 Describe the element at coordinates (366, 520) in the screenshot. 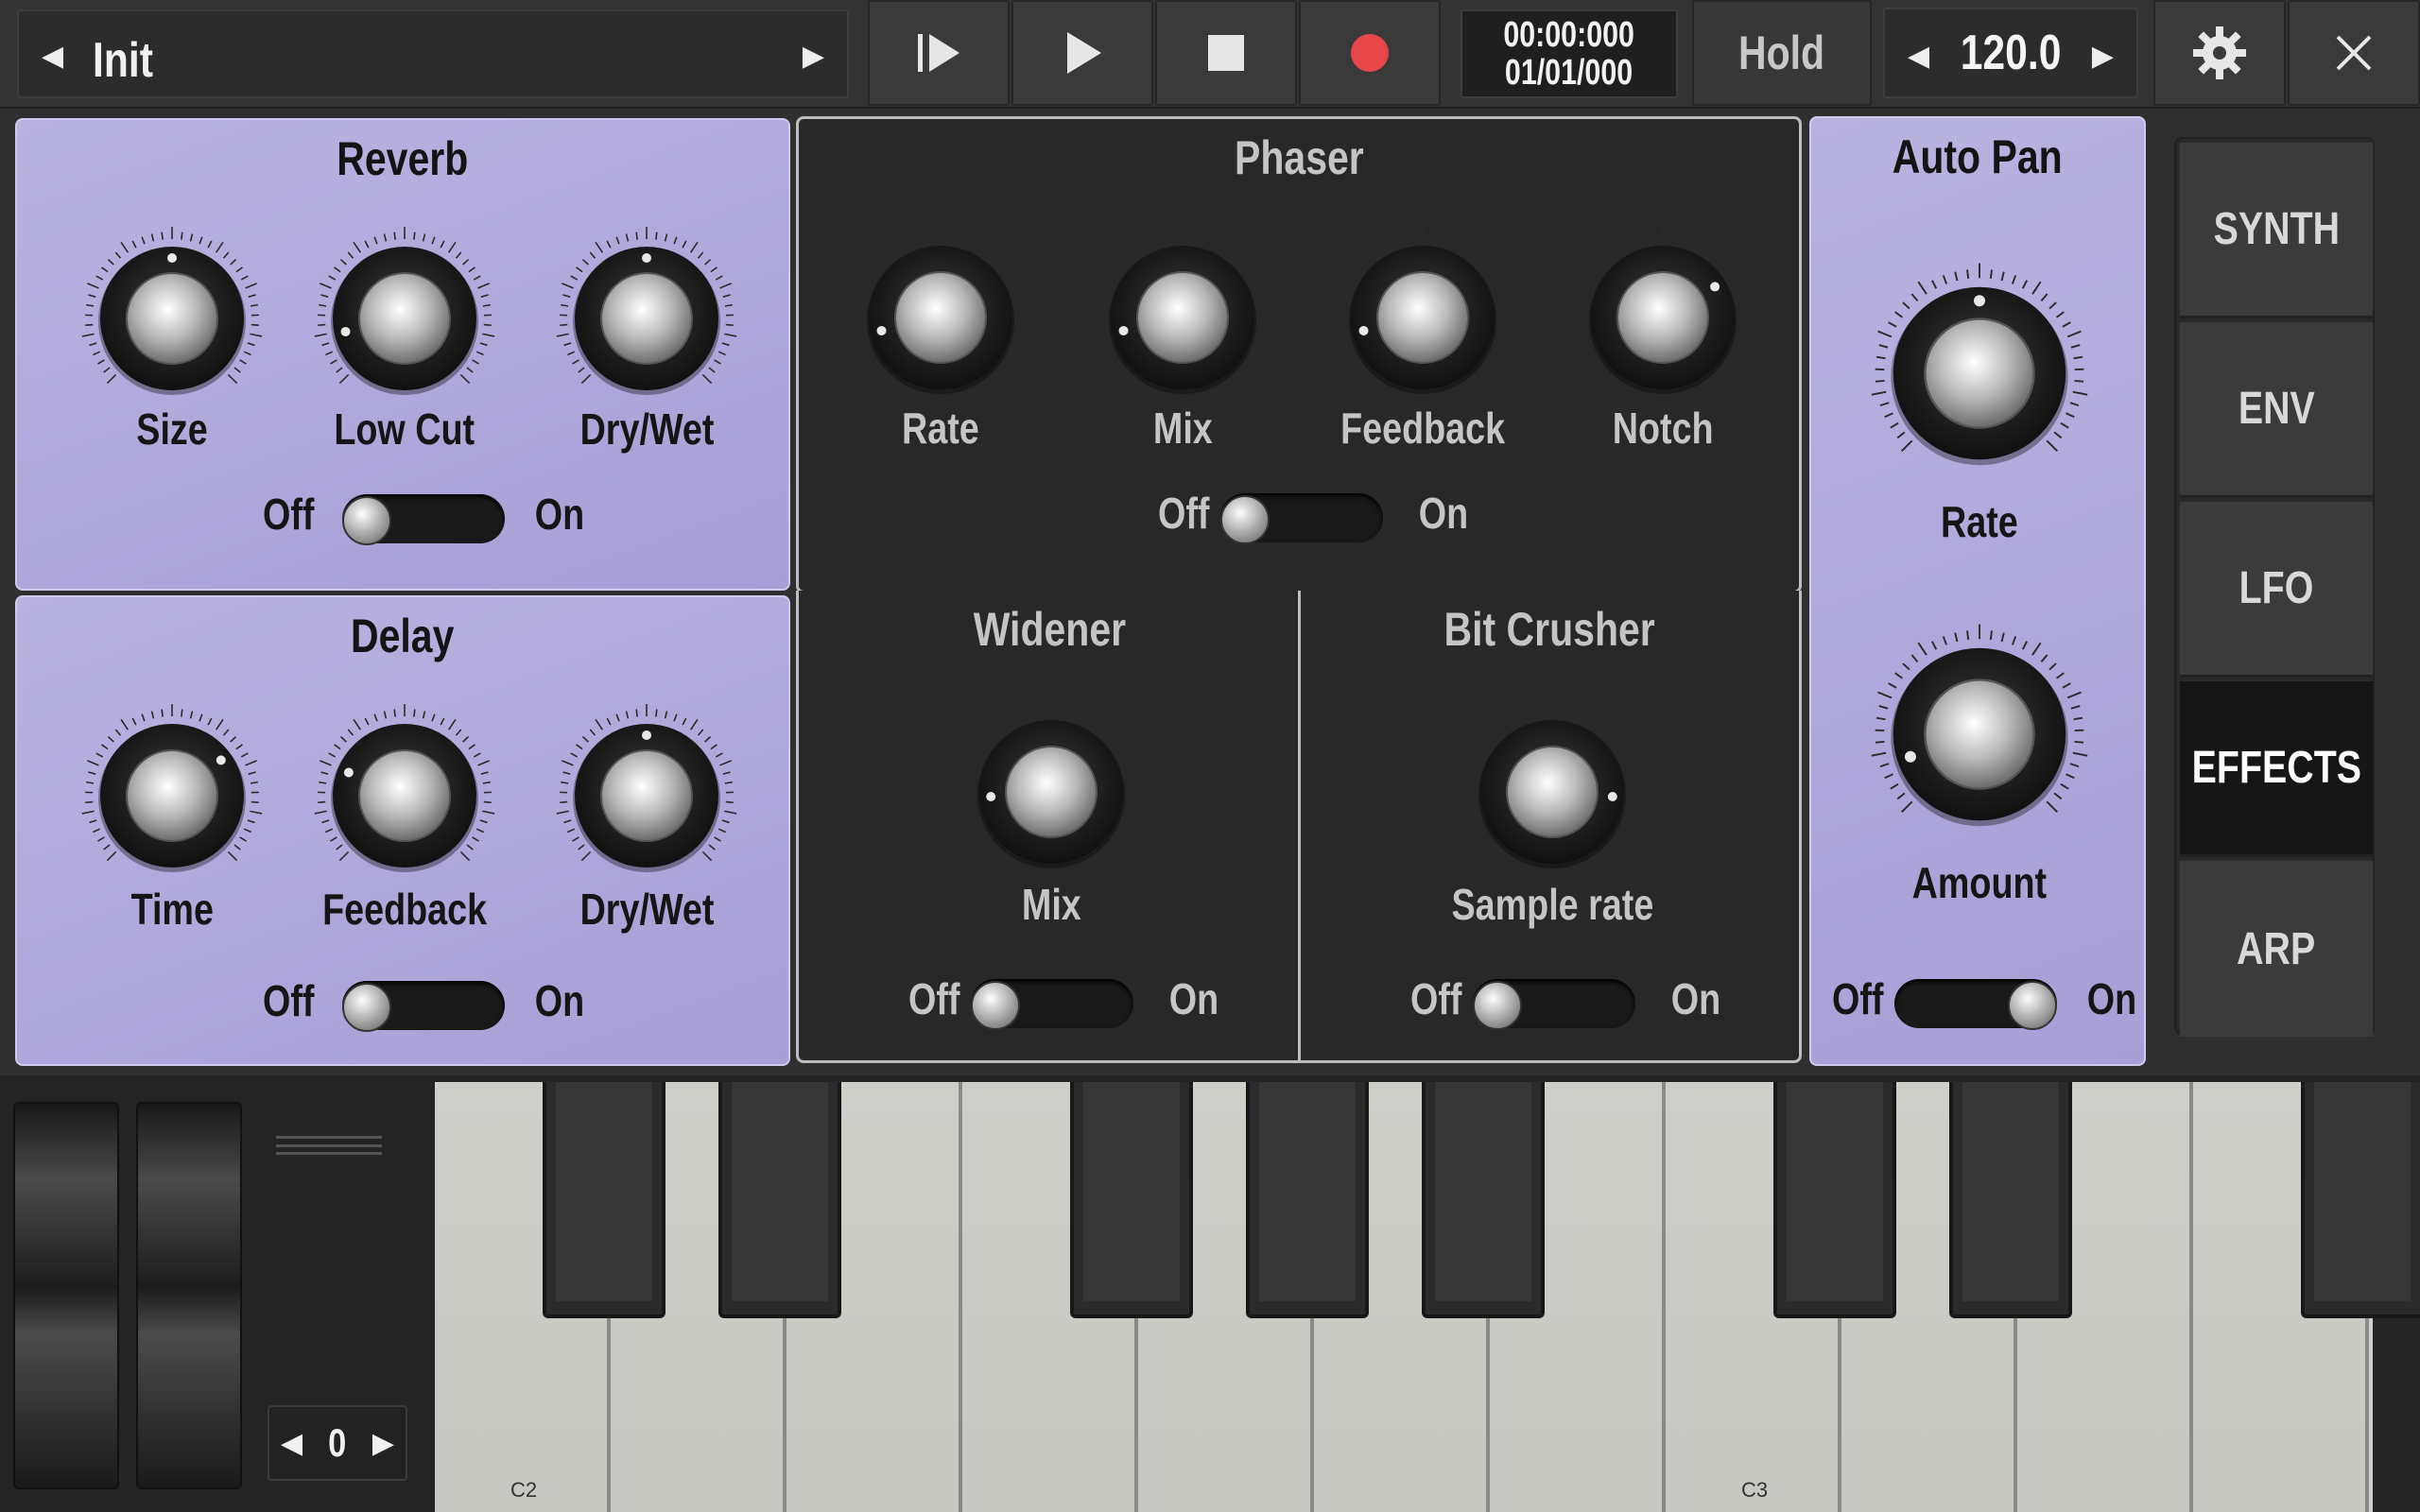

I see `reverb-toggle-thumb` at that location.